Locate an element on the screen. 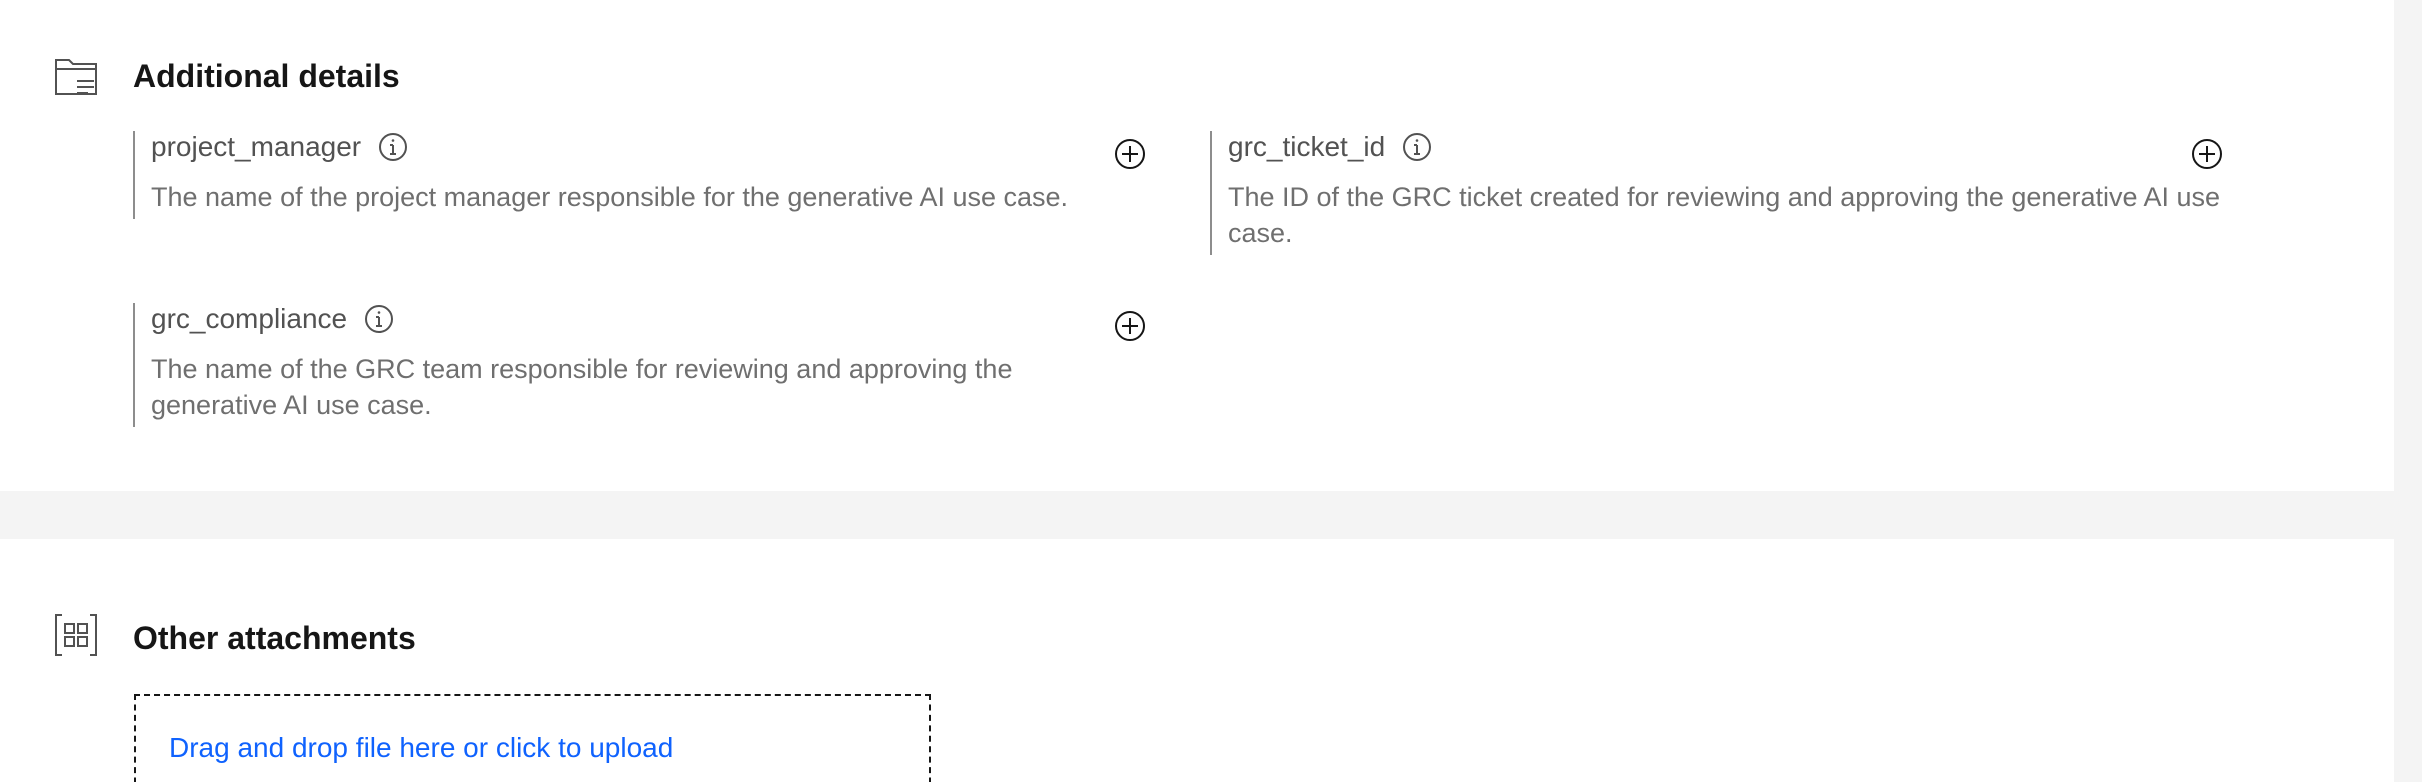  section-title-other-attachments: Other attachments is located at coordinates (274, 638).